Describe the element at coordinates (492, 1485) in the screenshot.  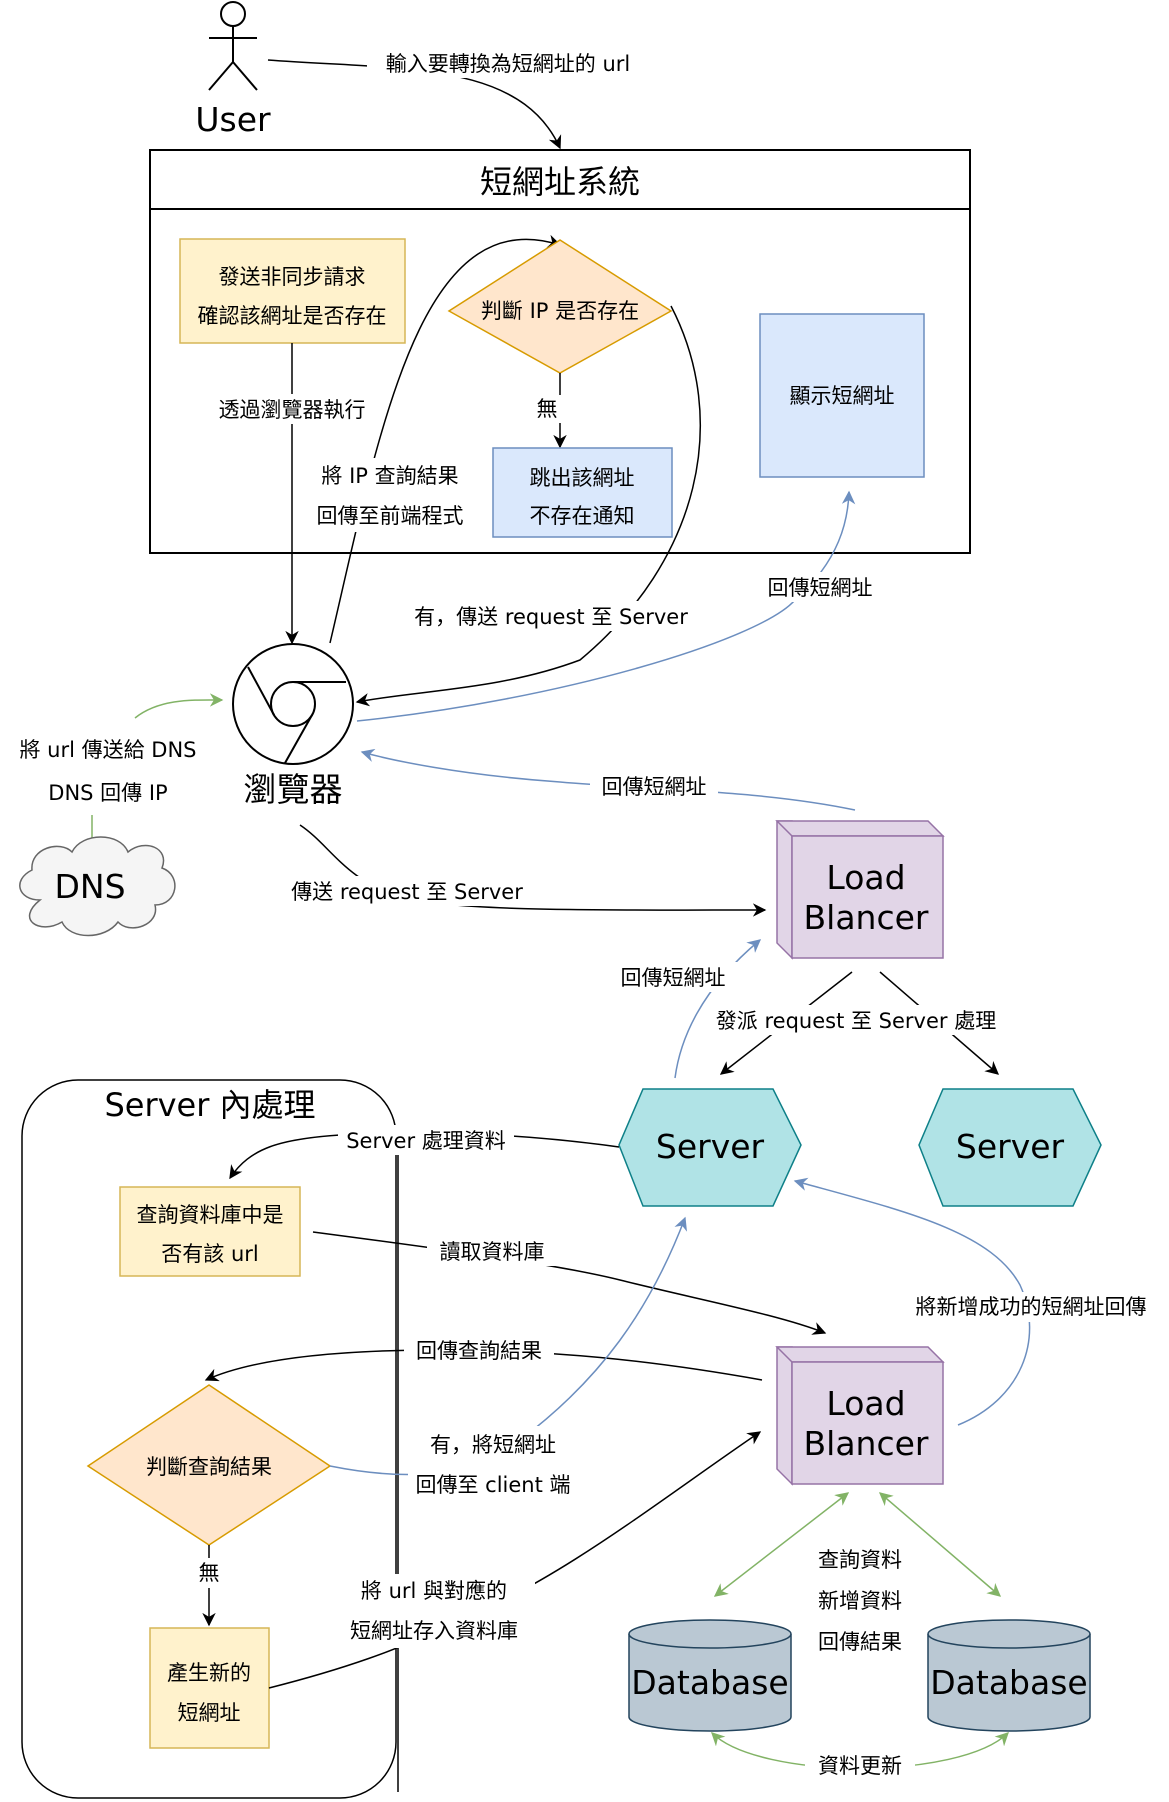
I see `yes-return-line2: 回傳至 client 端` at that location.